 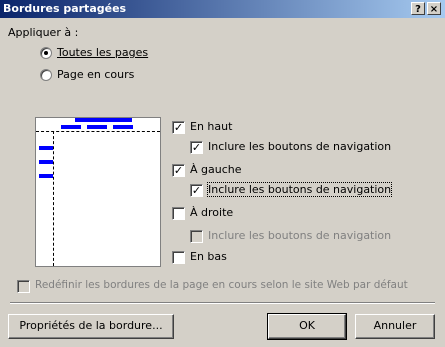 I want to click on preview-top-border-line, so click(x=98, y=131).